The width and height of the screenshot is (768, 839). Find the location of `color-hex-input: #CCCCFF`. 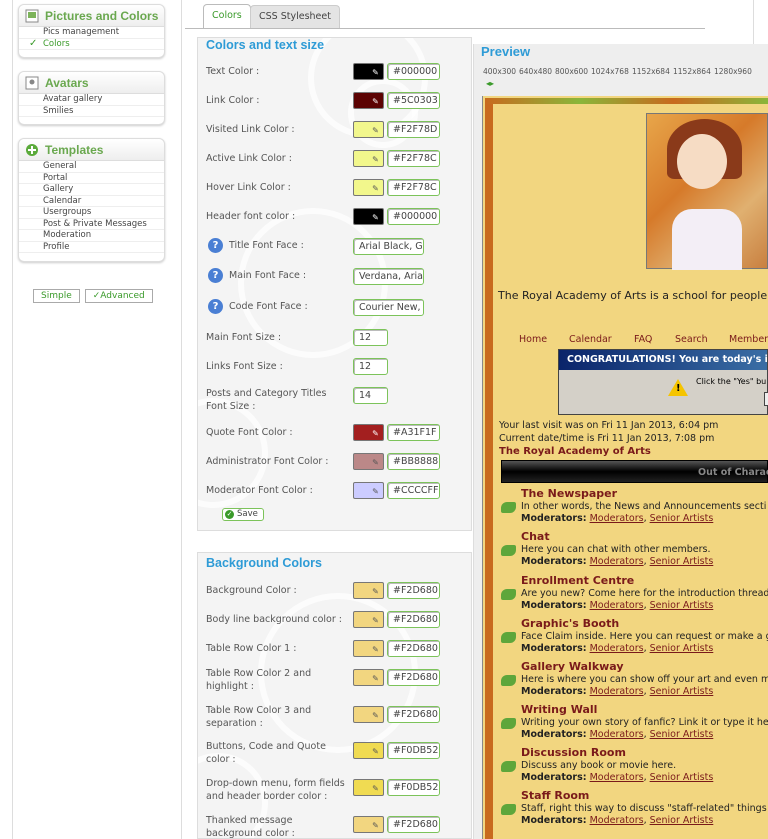

color-hex-input: #CCCCFF is located at coordinates (413, 490).